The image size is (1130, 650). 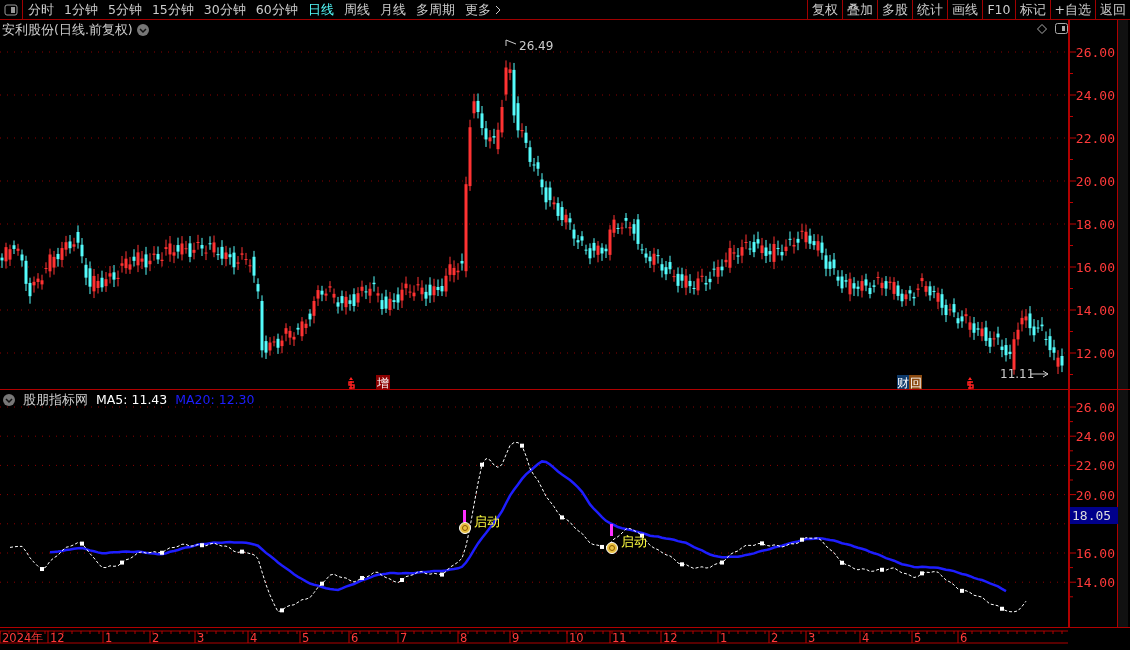 I want to click on date-axis-label: 7, so click(x=404, y=638).